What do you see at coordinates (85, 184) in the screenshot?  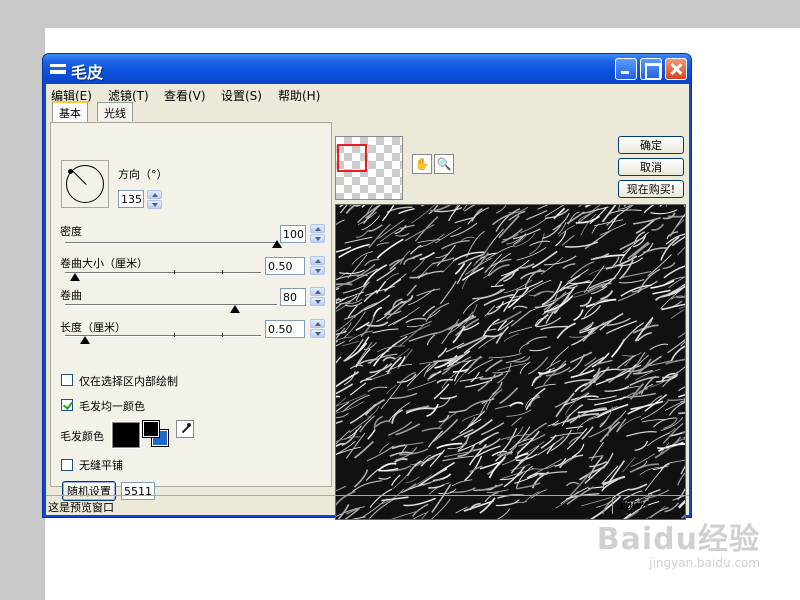 I see `direction-dial` at bounding box center [85, 184].